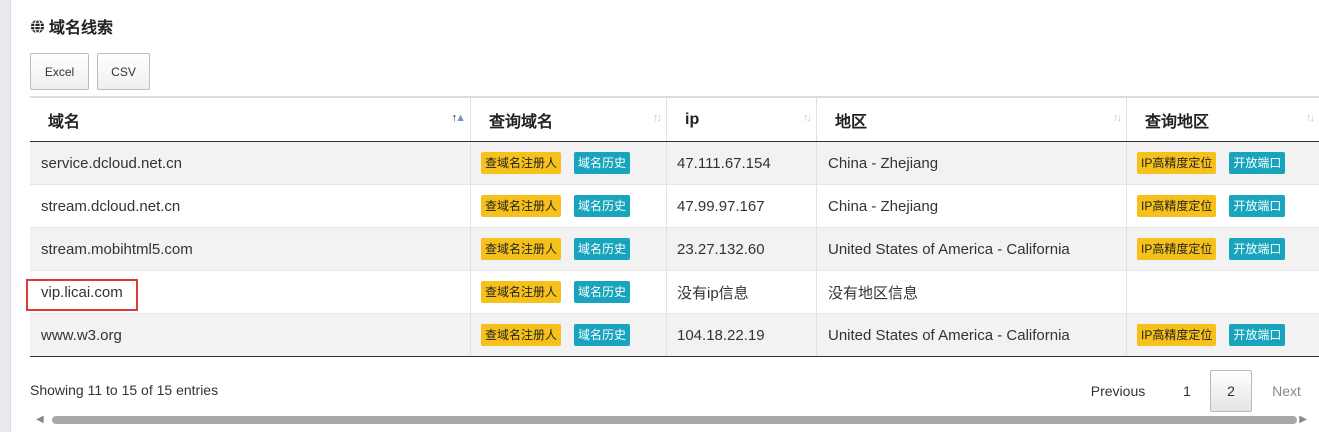 Image resolution: width=1319 pixels, height=432 pixels. Describe the element at coordinates (123, 71) in the screenshot. I see `export-csv-button: CSV` at that location.